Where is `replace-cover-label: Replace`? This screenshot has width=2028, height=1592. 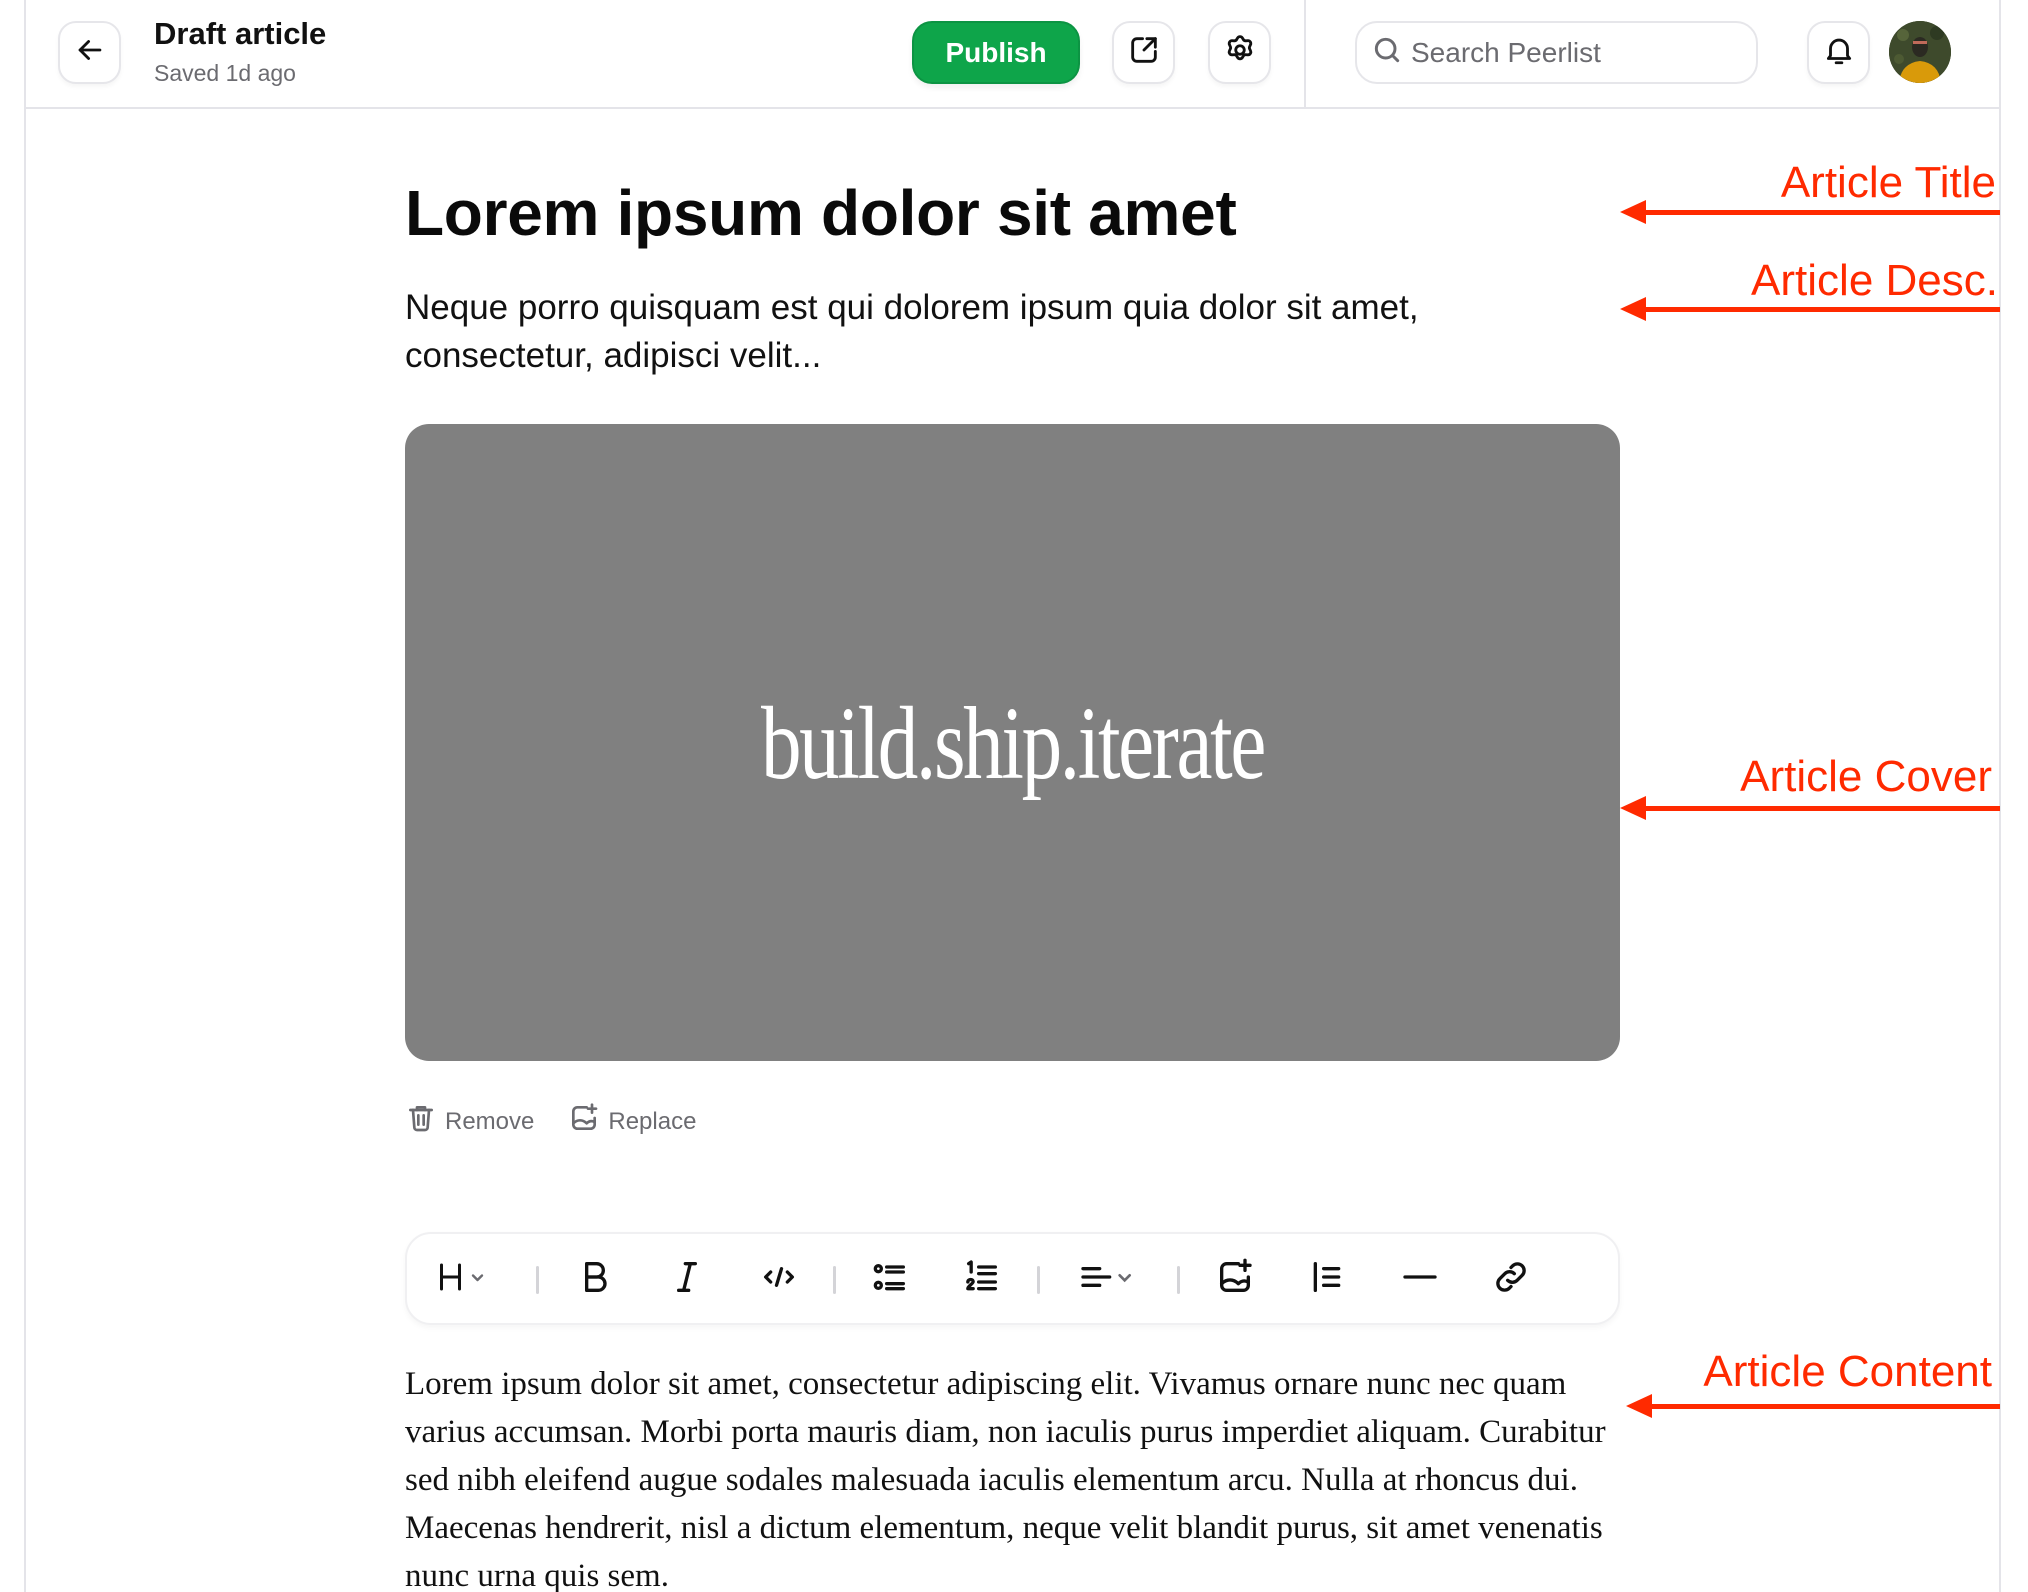
replace-cover-label: Replace is located at coordinates (652, 1121).